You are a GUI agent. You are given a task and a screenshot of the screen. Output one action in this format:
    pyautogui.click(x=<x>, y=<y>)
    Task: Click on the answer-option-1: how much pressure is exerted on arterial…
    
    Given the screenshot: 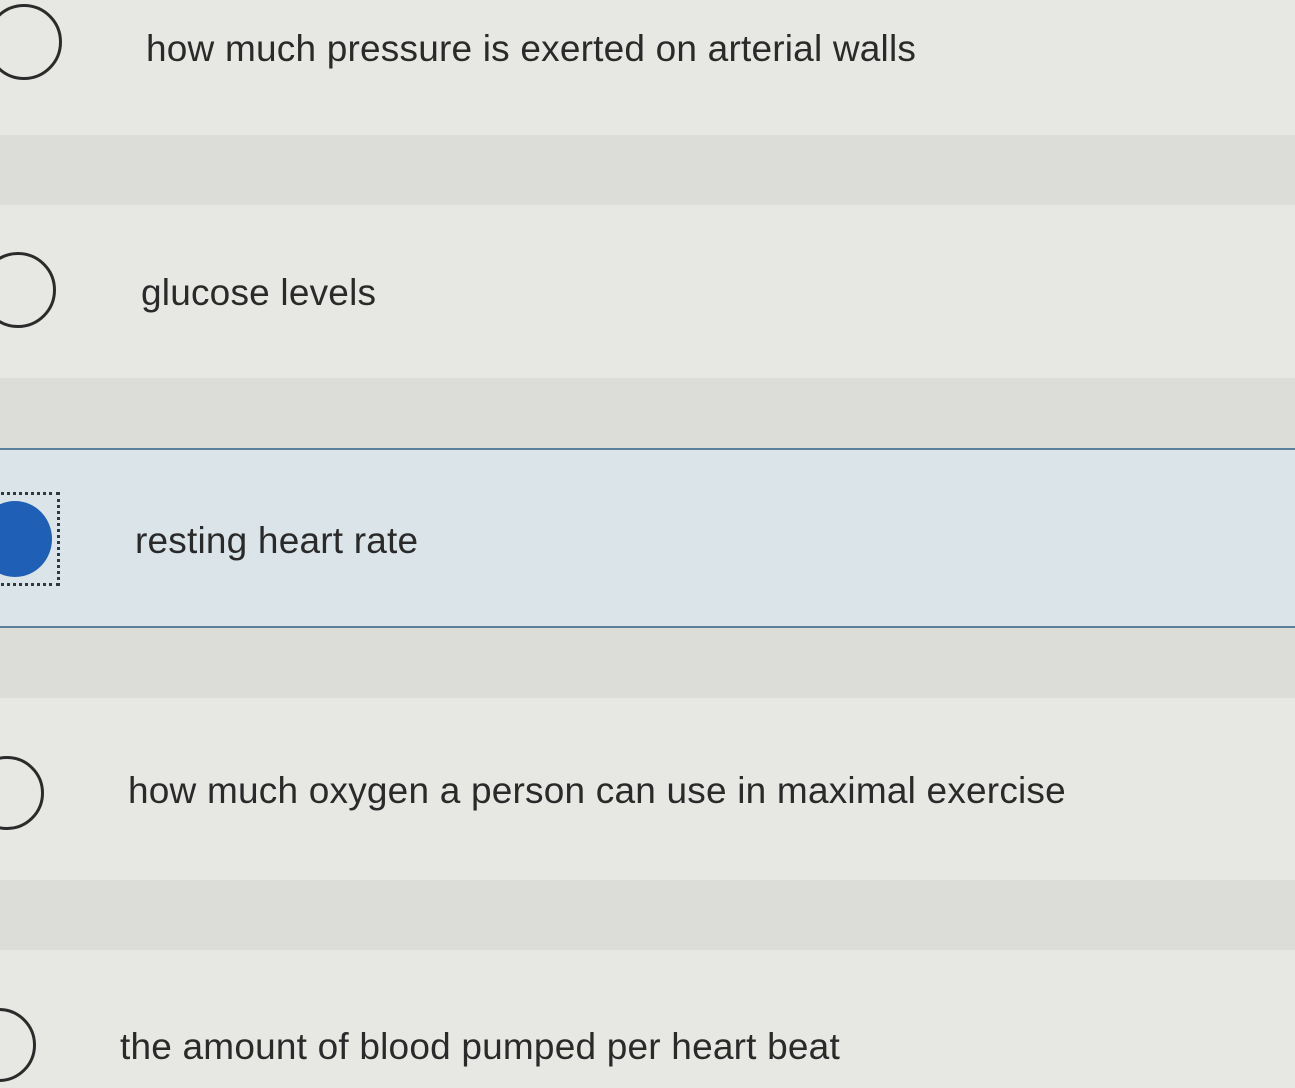 What is the action you would take?
    pyautogui.click(x=647, y=67)
    